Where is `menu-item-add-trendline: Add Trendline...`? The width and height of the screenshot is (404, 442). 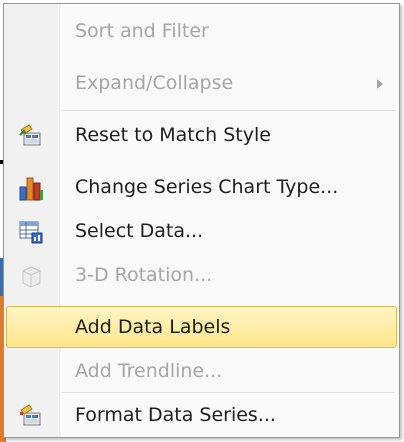 menu-item-add-trendline: Add Trendline... is located at coordinates (201, 371).